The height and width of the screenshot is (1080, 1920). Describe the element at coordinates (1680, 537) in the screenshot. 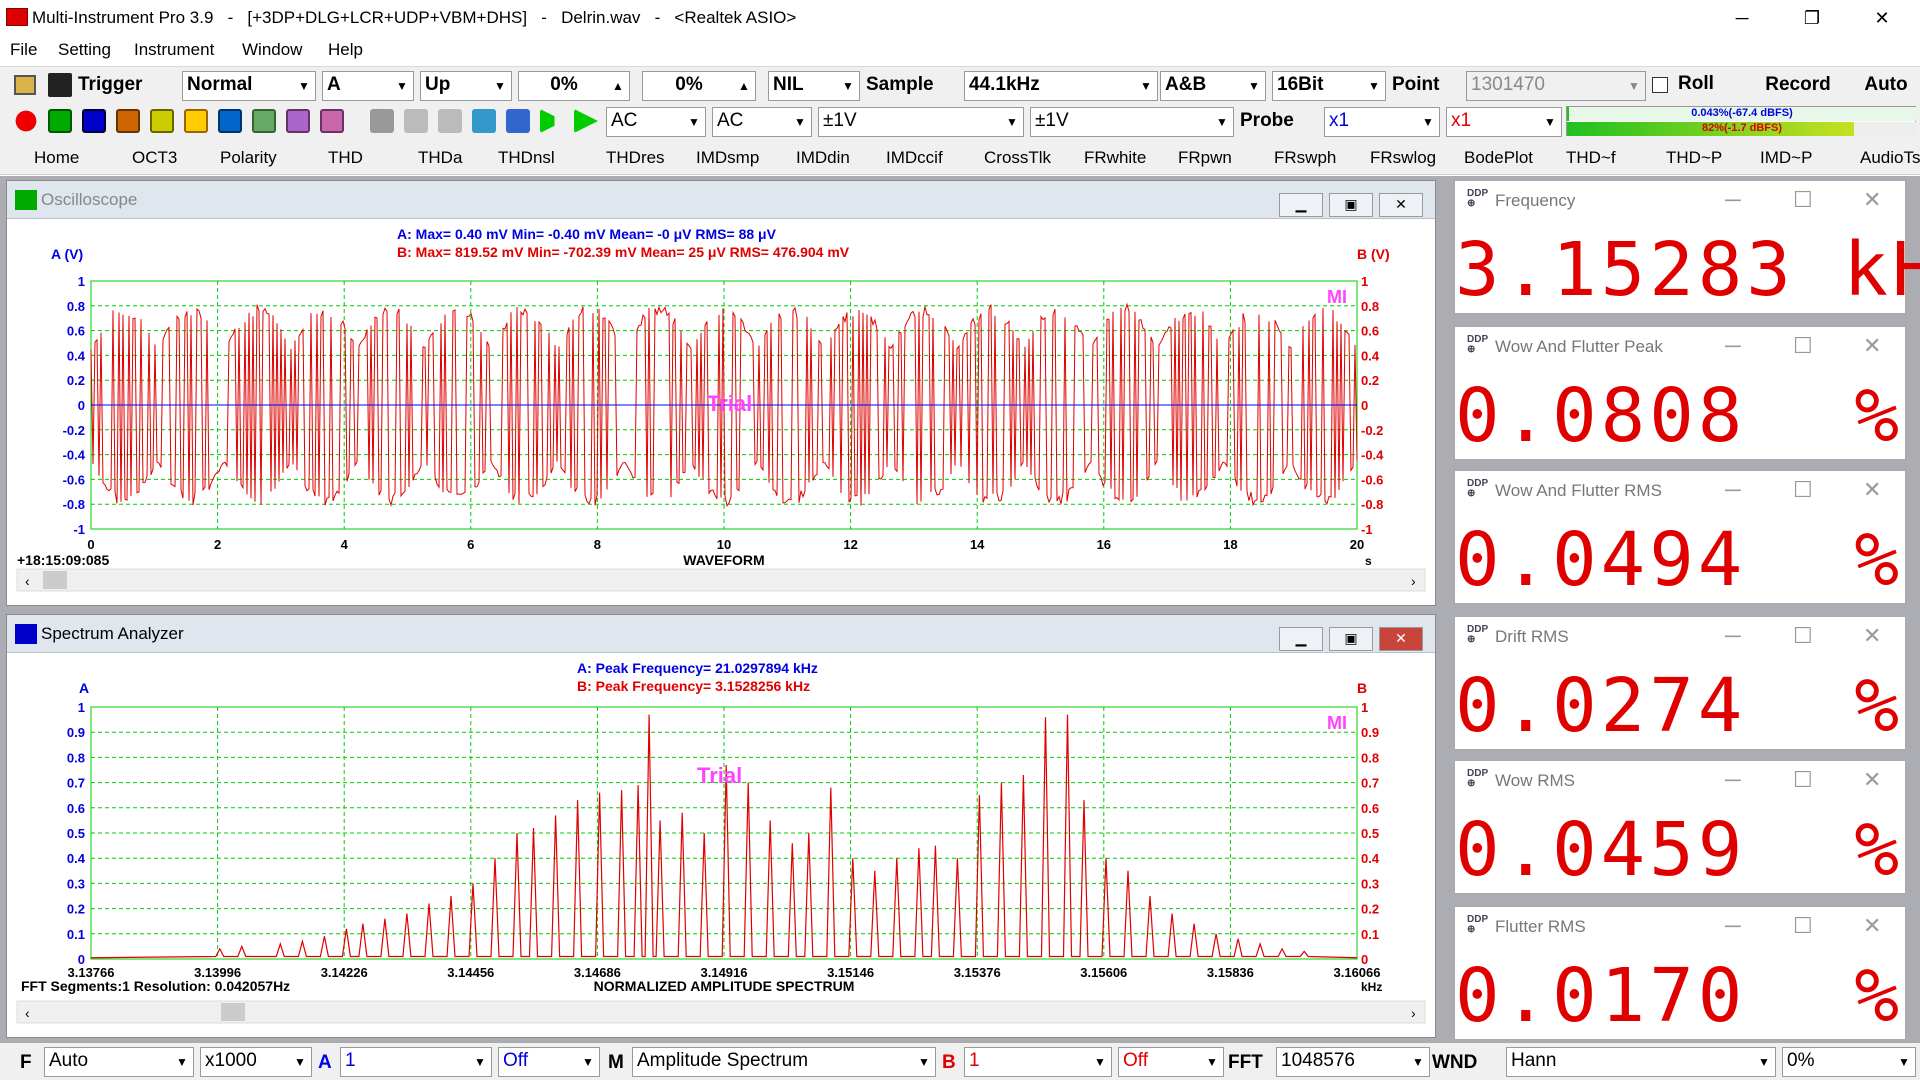

I see `meter-panel: DDP ⊕ Wow And Flutter RMS ─ ☐ ✕ 0.0494%` at that location.